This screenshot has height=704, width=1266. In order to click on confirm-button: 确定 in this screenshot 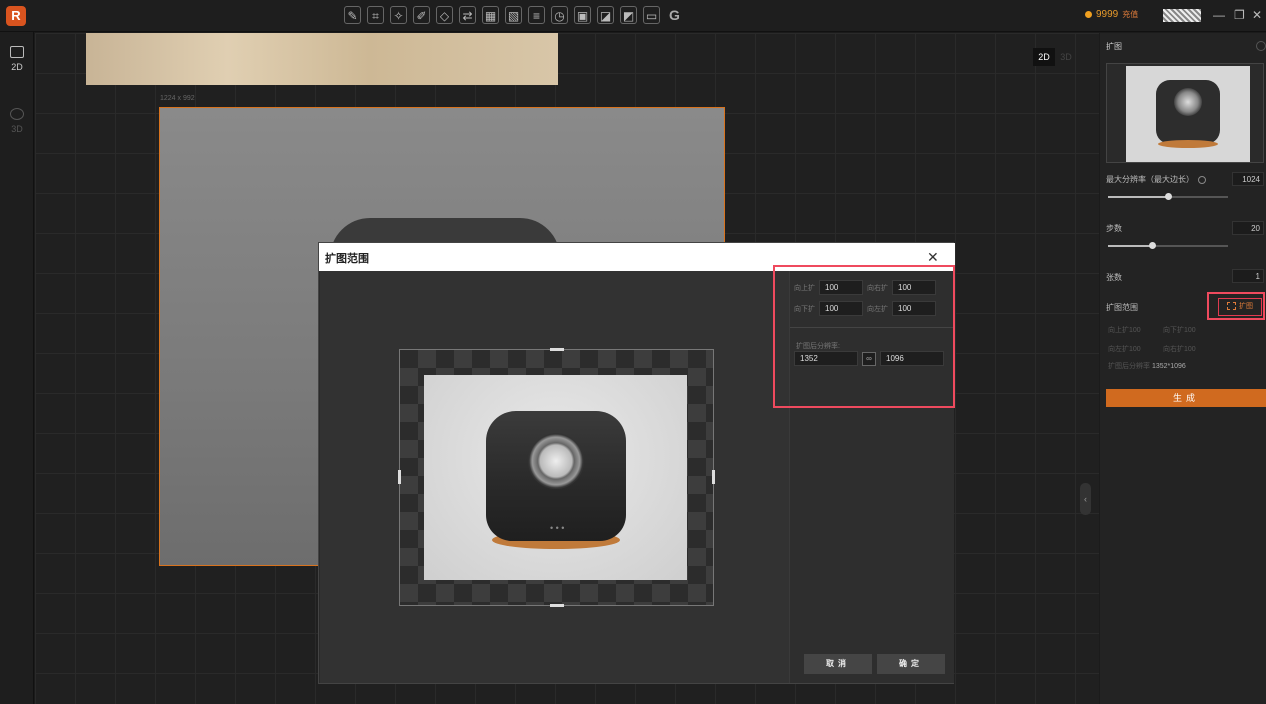, I will do `click(911, 664)`.